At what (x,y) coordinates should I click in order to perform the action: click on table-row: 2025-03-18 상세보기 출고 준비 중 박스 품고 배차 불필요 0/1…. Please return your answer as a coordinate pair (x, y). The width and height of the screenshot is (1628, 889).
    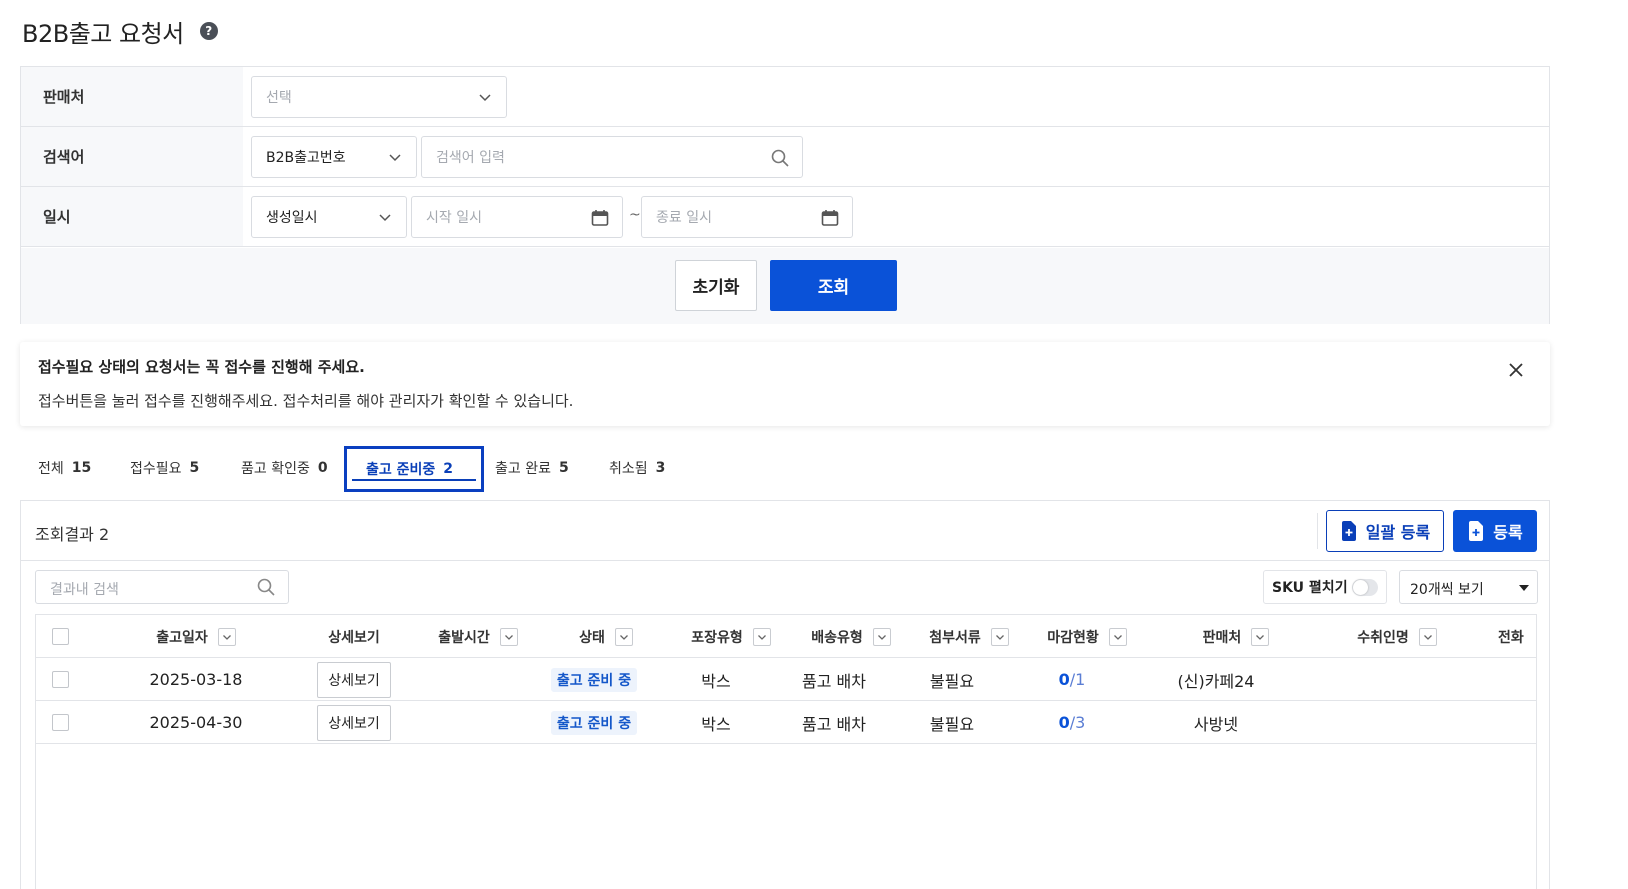
    Looking at the image, I should click on (786, 679).